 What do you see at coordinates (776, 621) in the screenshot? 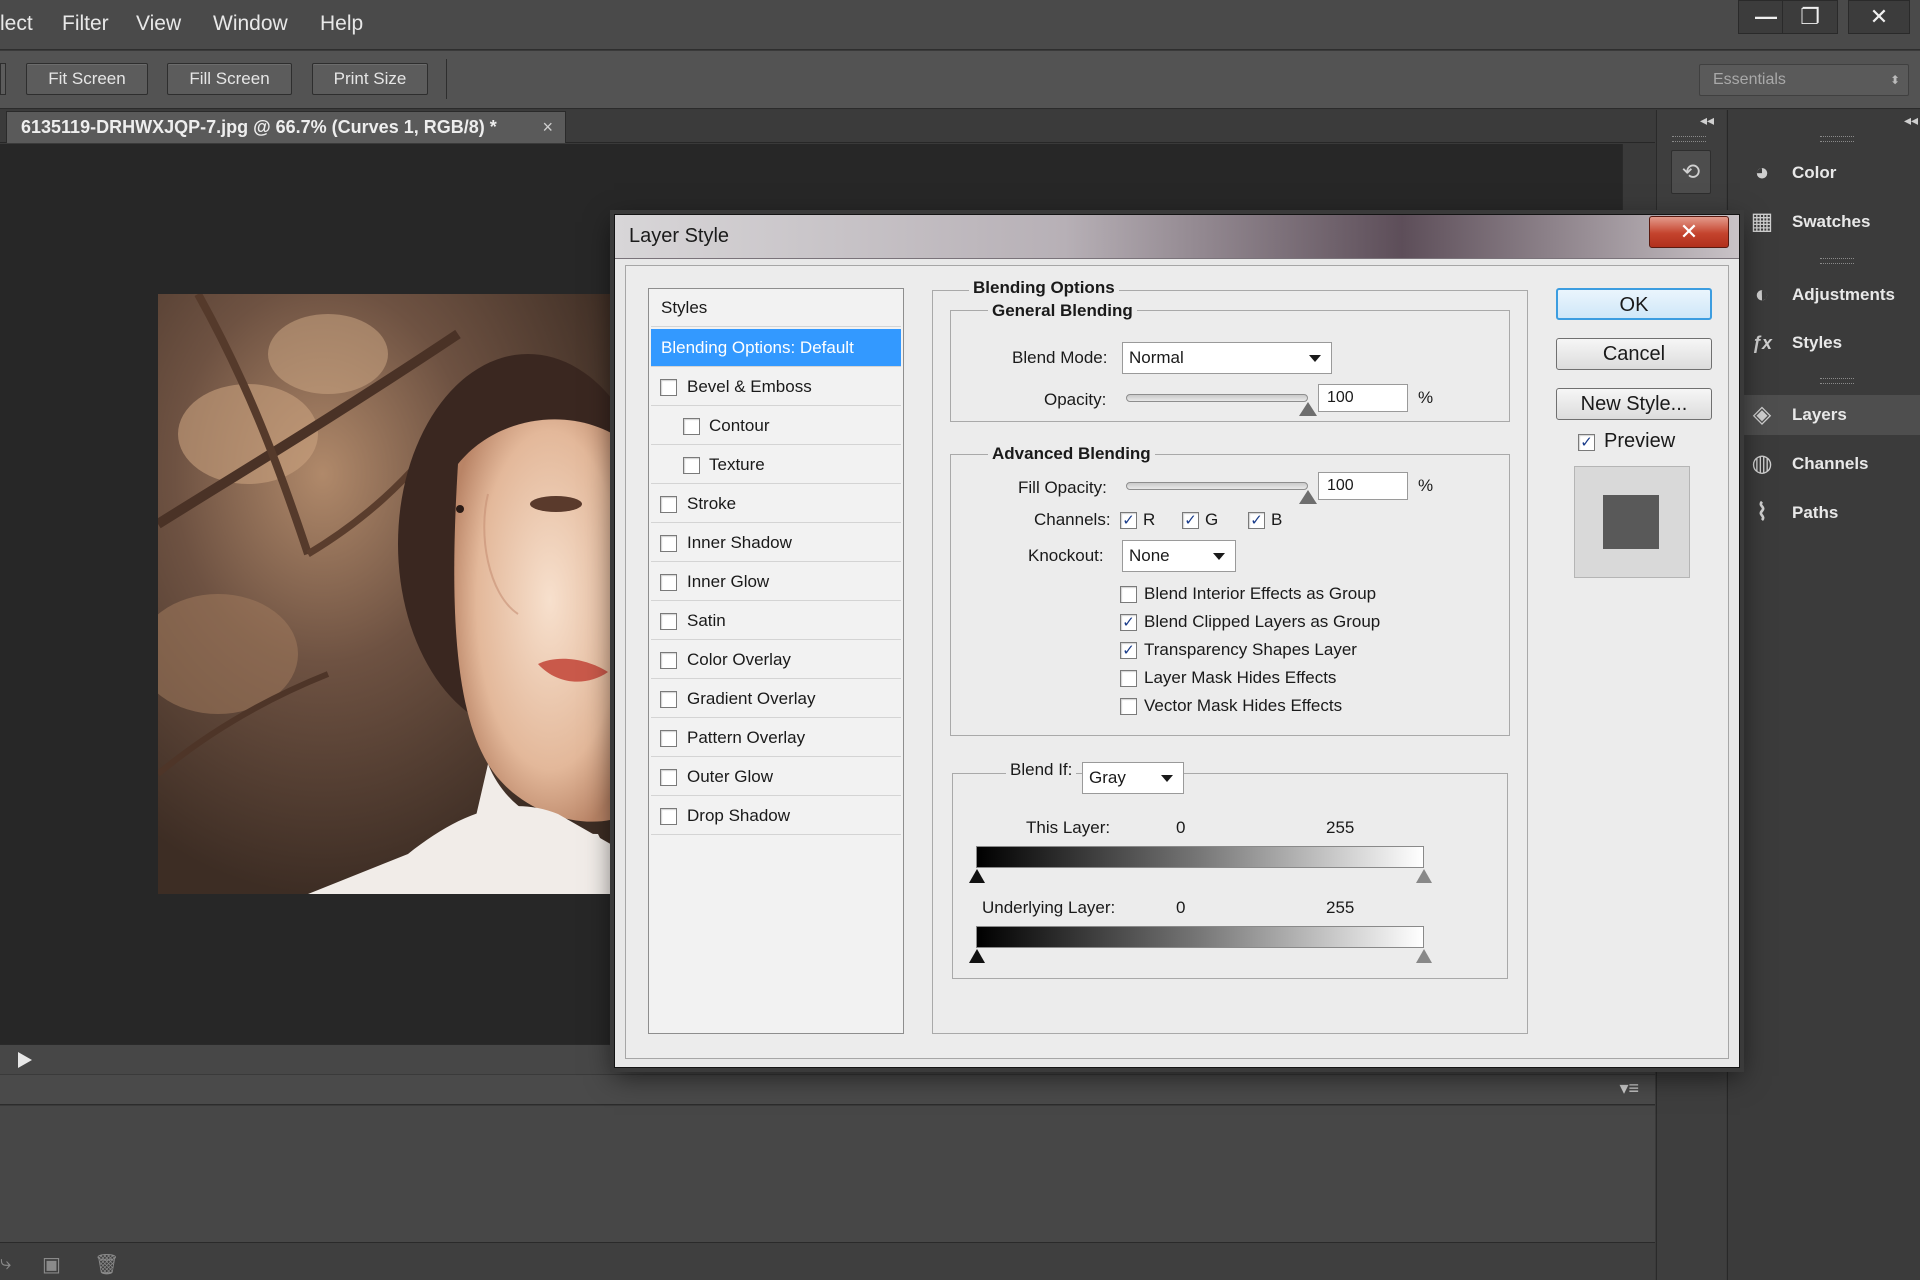
I see `style-item-satin: Satin` at bounding box center [776, 621].